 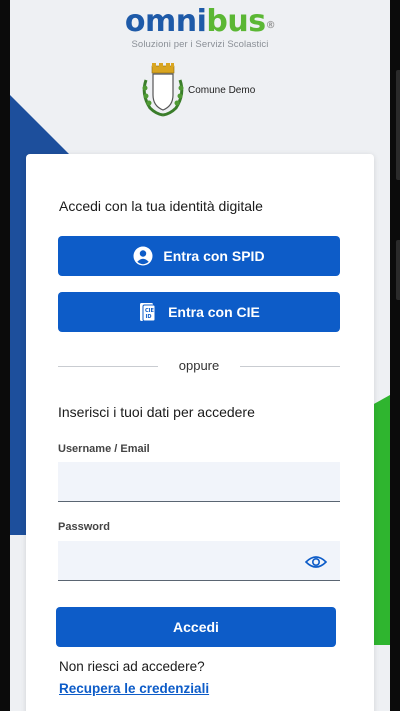 What do you see at coordinates (290, 366) in the screenshot?
I see `divider-line-right` at bounding box center [290, 366].